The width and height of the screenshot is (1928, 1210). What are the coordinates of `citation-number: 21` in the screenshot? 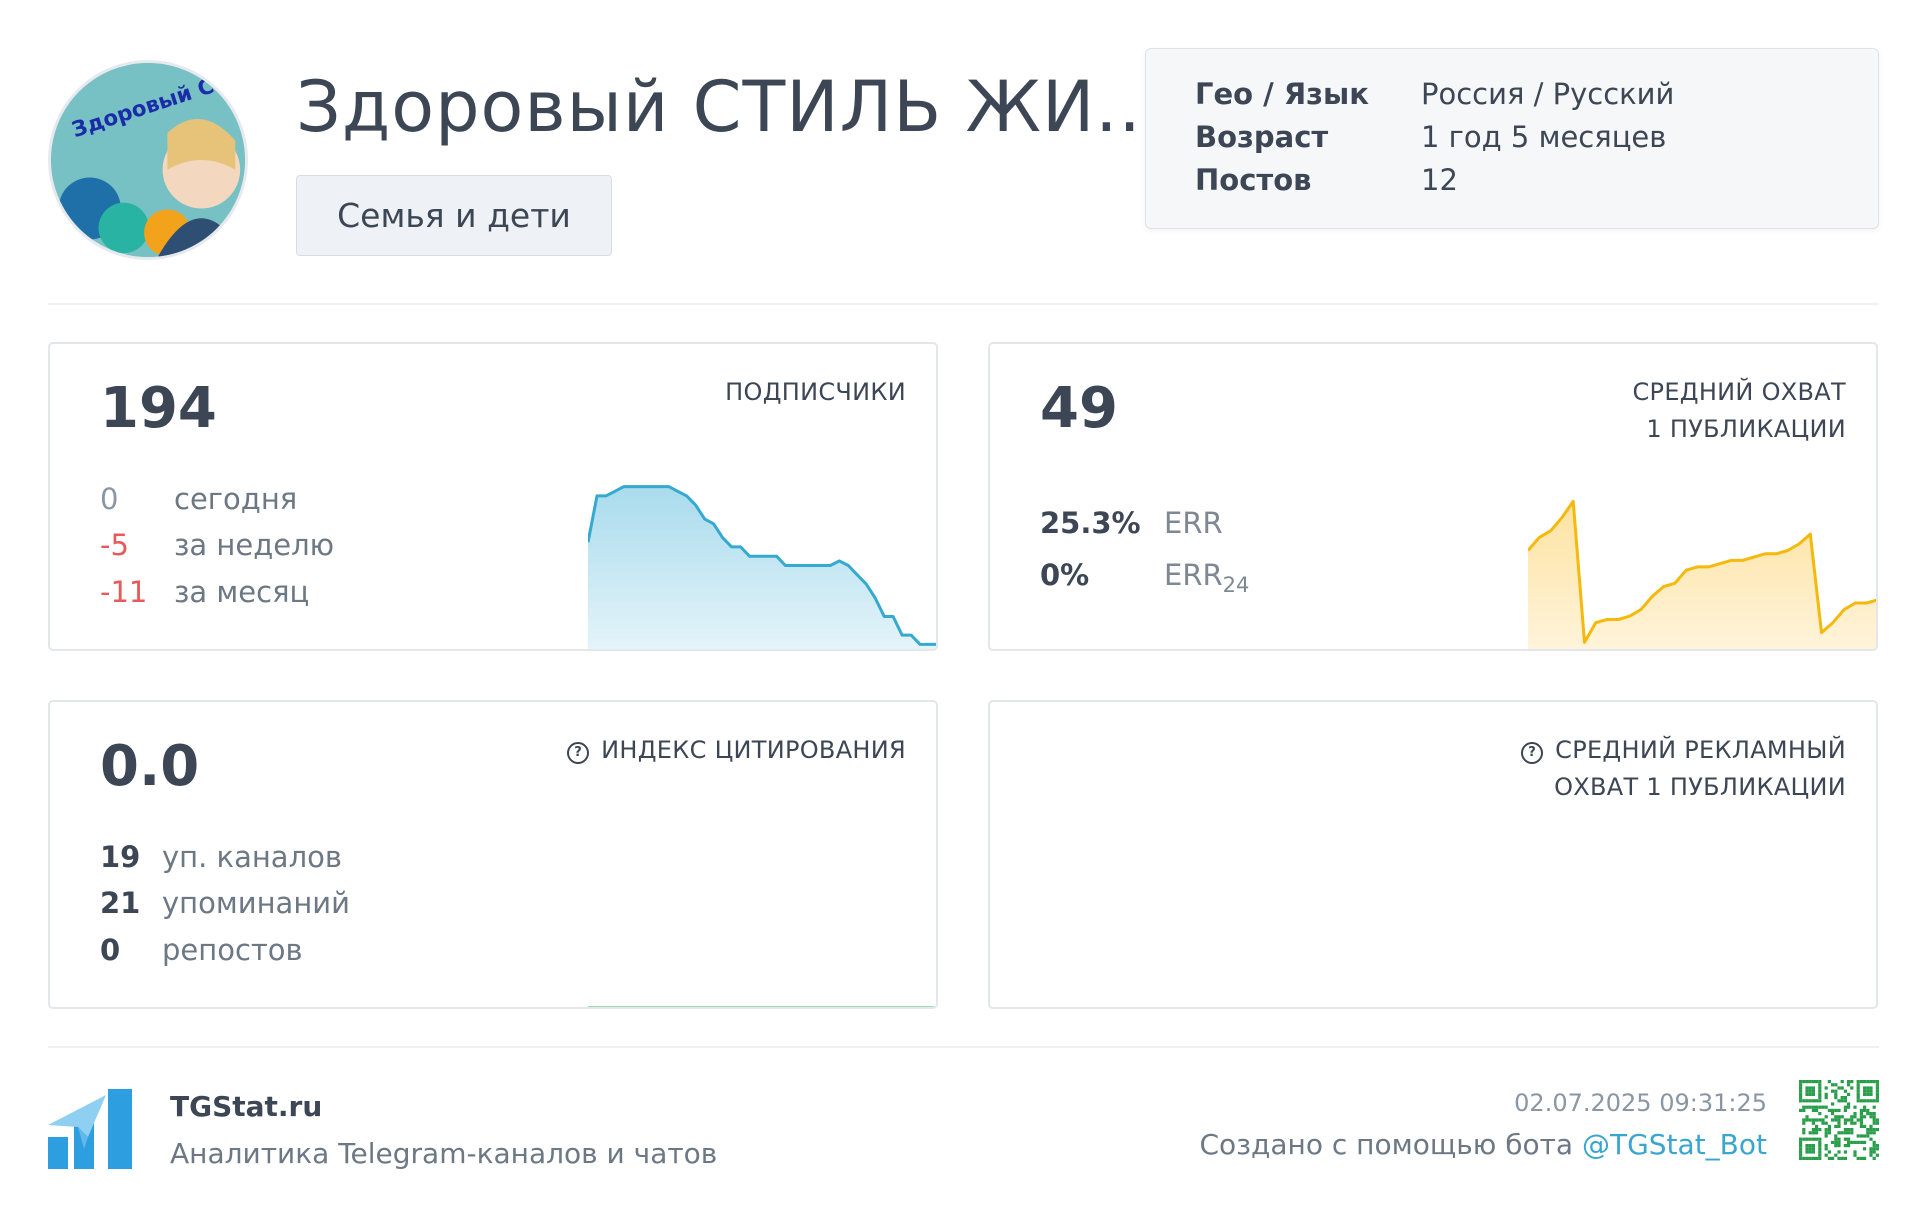 It's located at (120, 903).